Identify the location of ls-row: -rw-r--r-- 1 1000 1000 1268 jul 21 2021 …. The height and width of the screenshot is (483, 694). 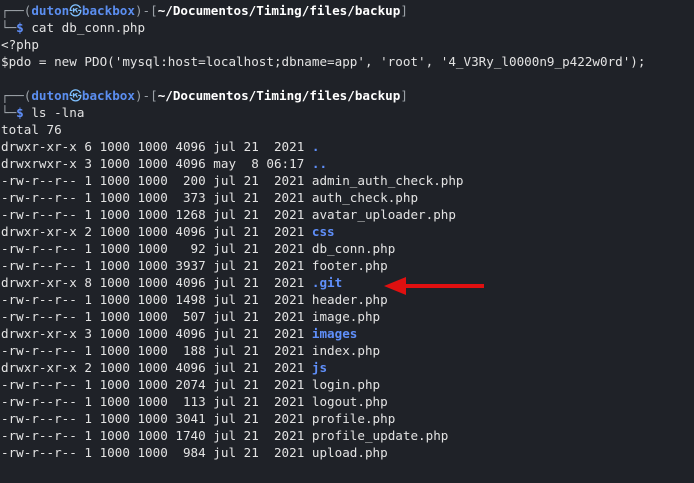
(347, 214).